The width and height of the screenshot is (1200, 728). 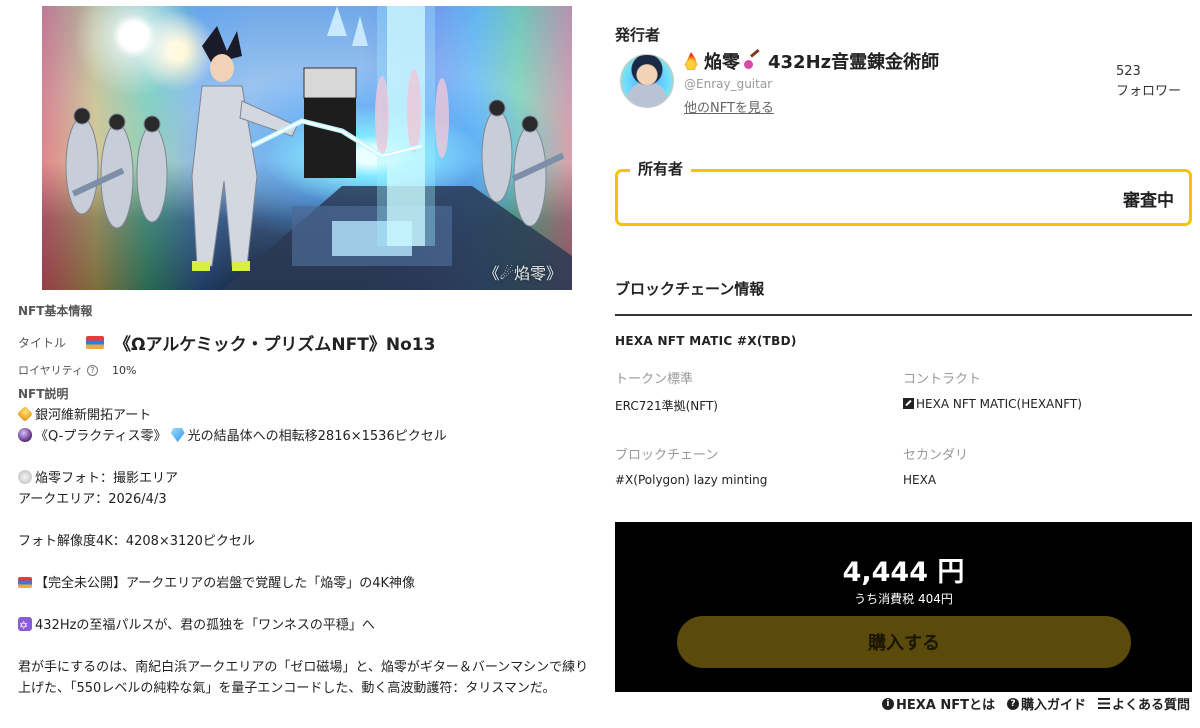 I want to click on secondary-value: HEXA, so click(x=920, y=480).